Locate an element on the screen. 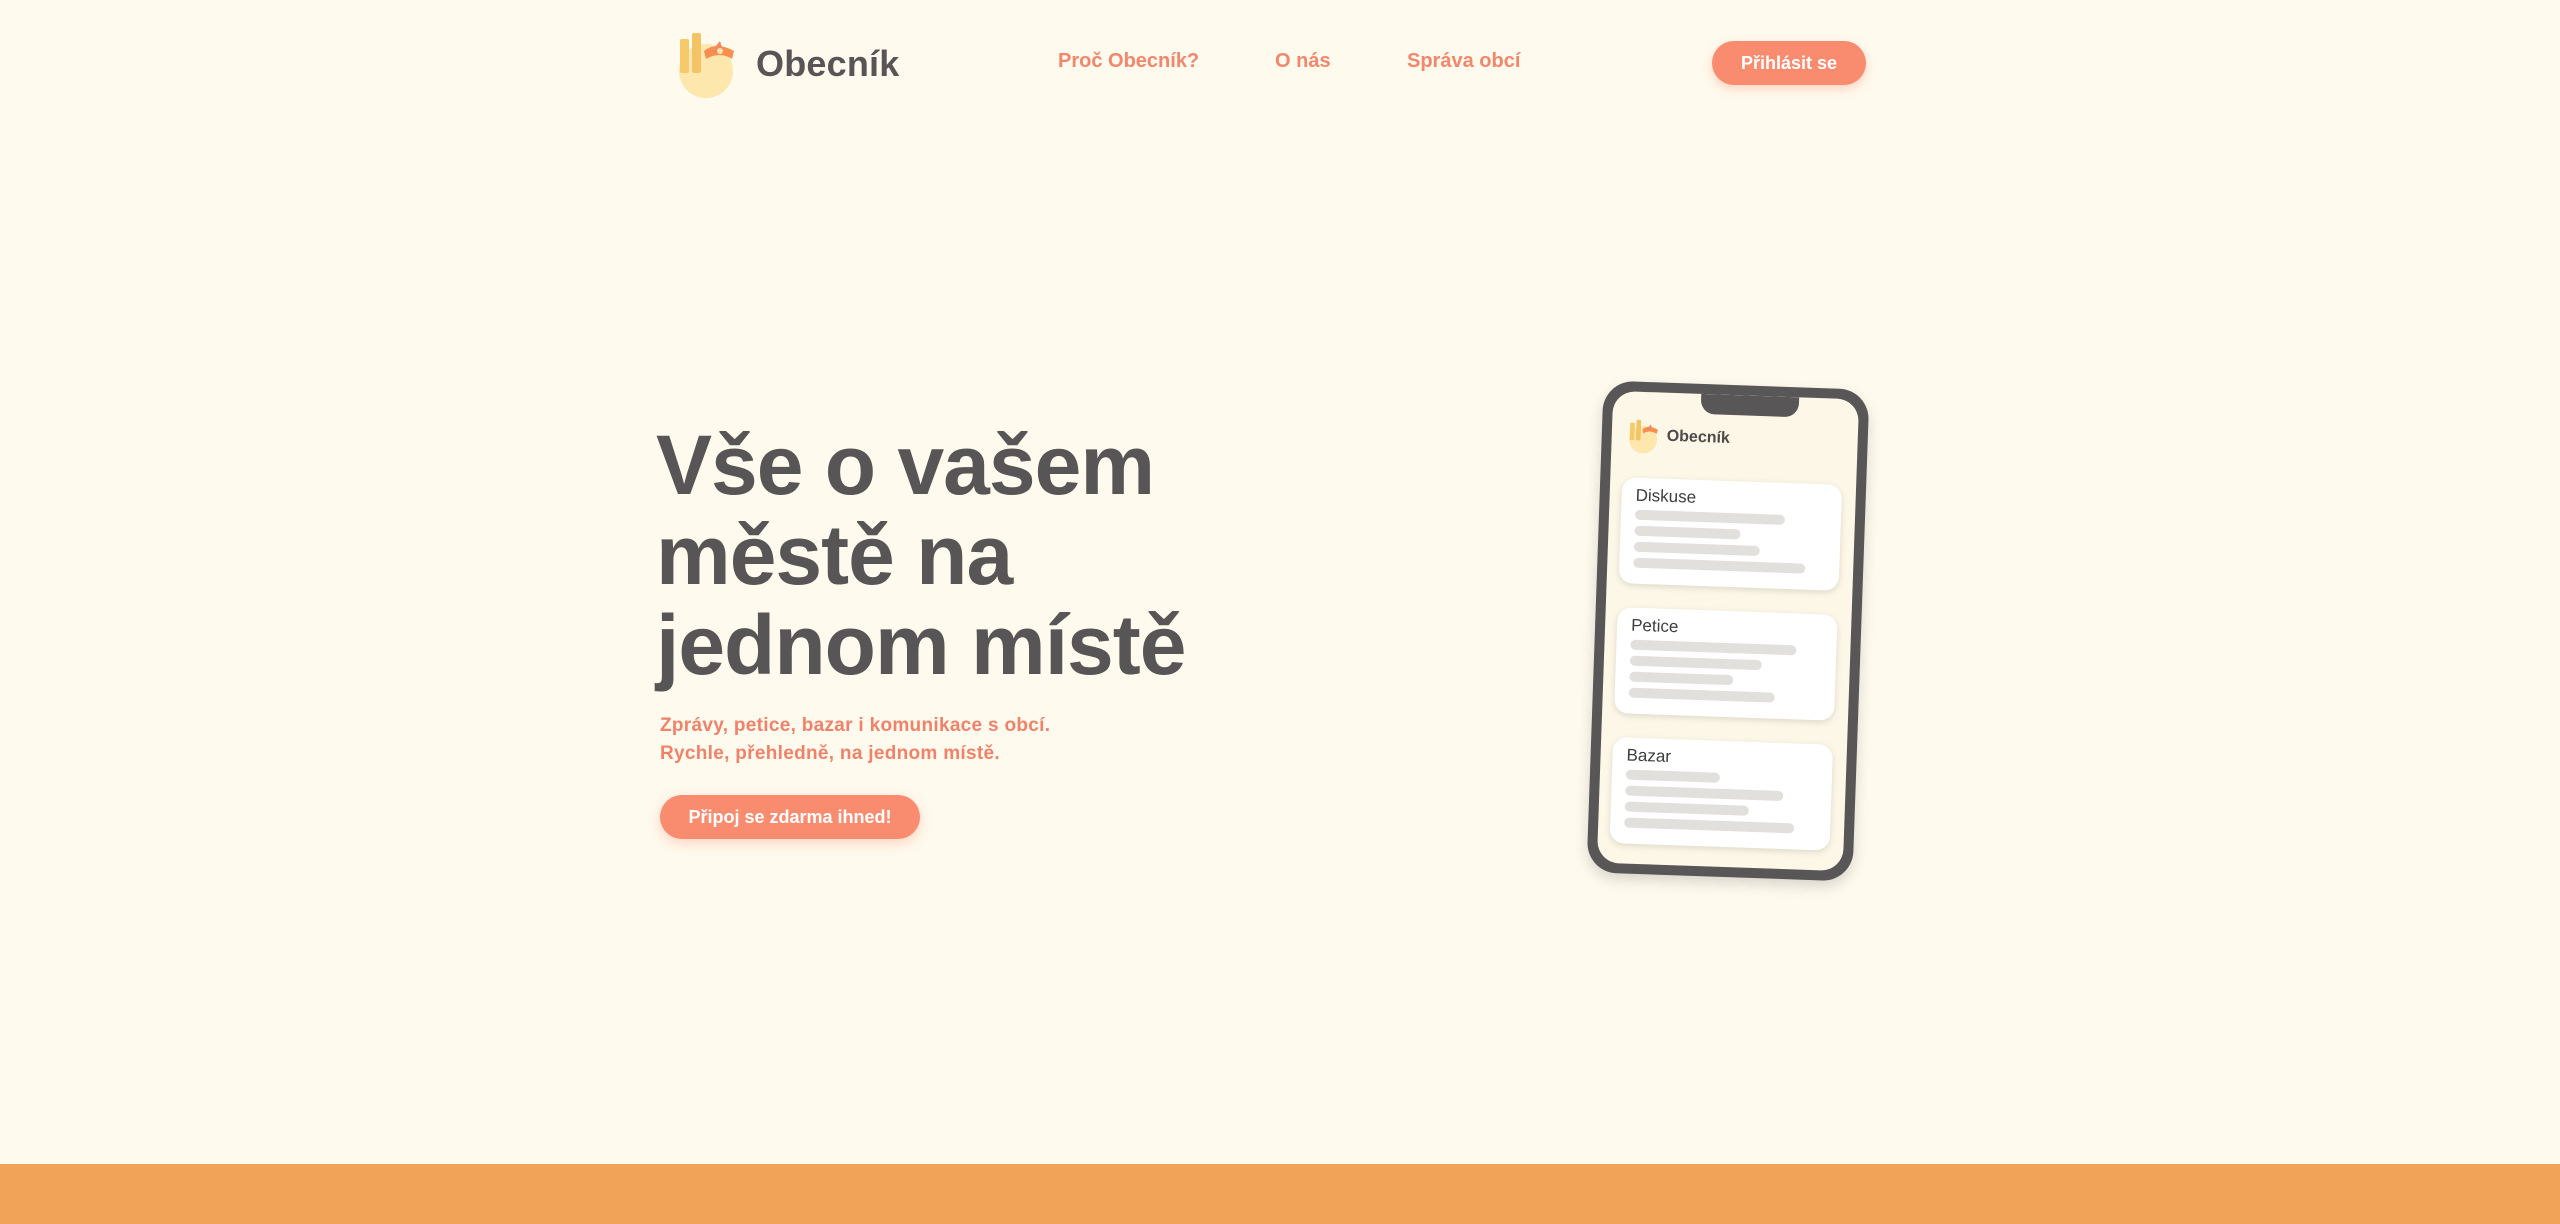 This screenshot has width=2560, height=1224. hero-title: Vše o vašem městě na jednom místě is located at coordinates (966, 555).